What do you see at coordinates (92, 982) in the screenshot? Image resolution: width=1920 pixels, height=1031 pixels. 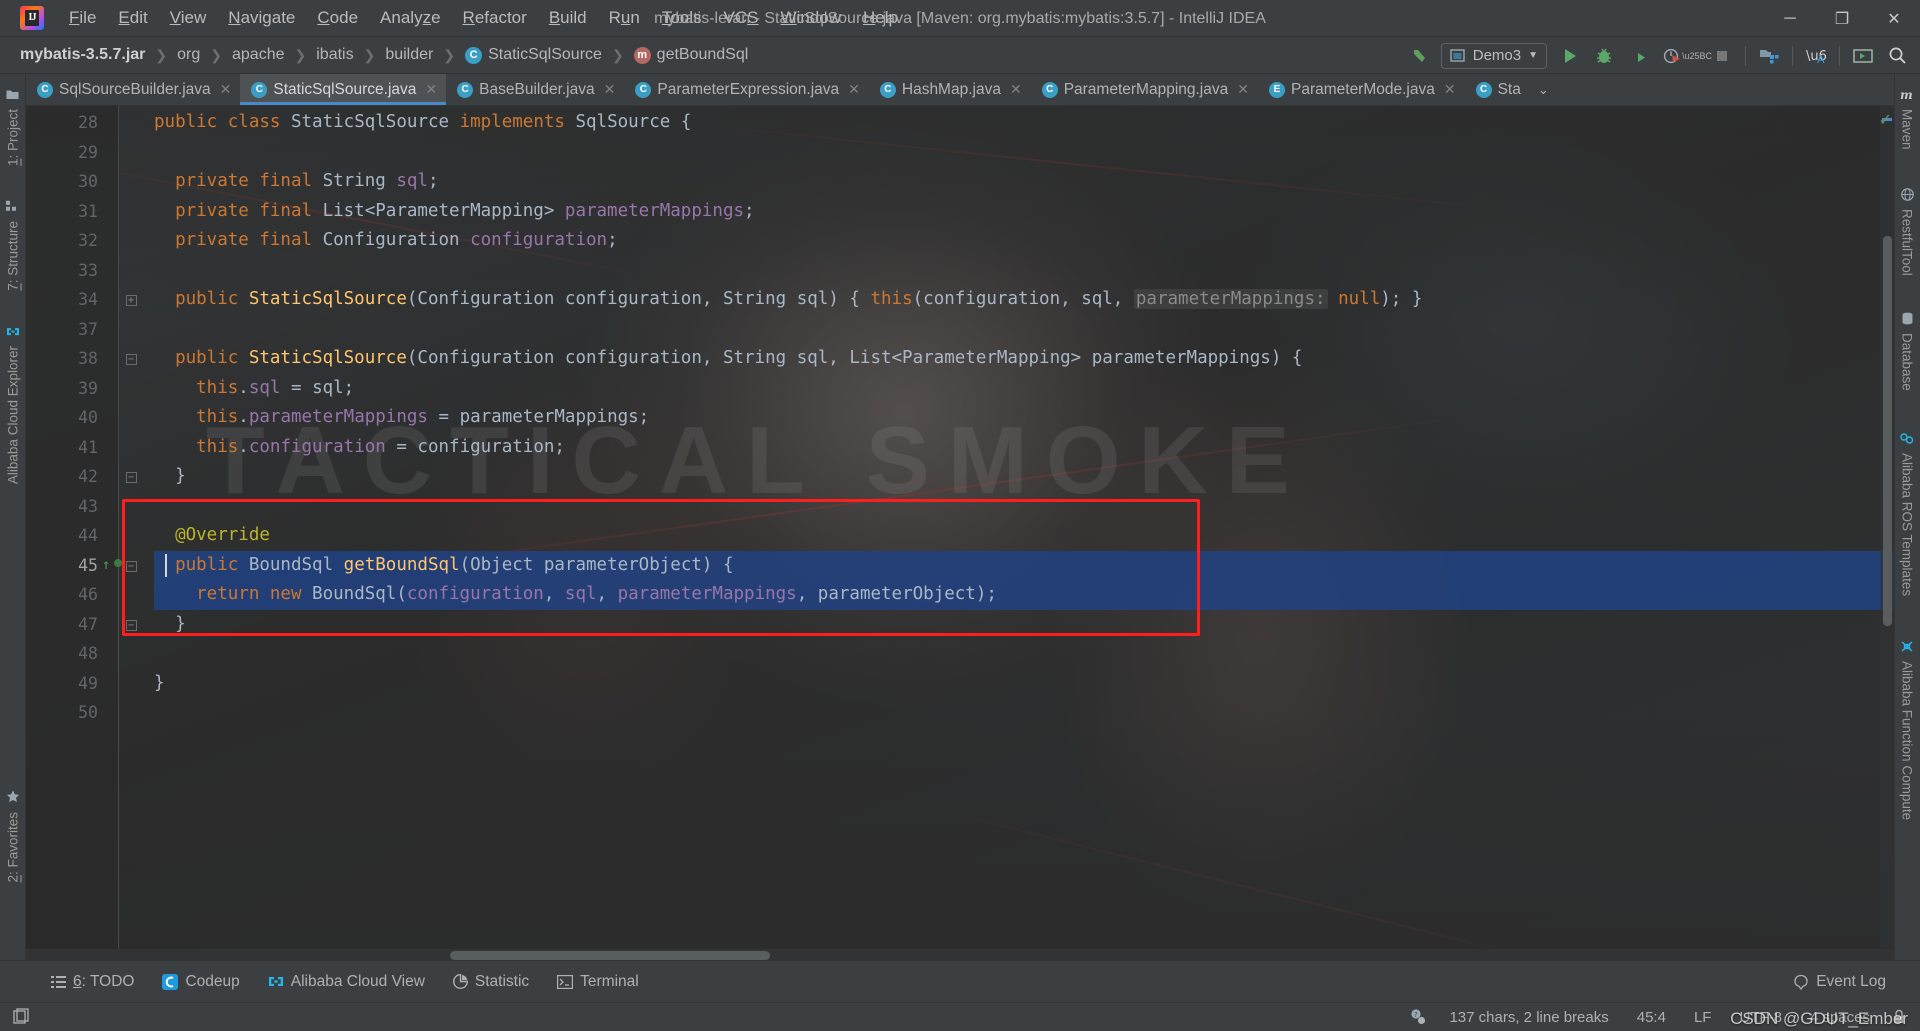 I see `bottom-tool-6-todo: 6: TODO` at bounding box center [92, 982].